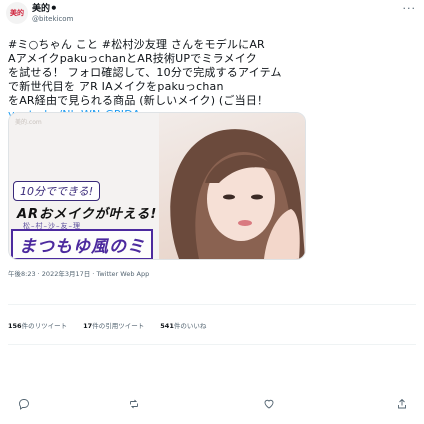 The image size is (424, 424). I want to click on action-bar, so click(212, 405).